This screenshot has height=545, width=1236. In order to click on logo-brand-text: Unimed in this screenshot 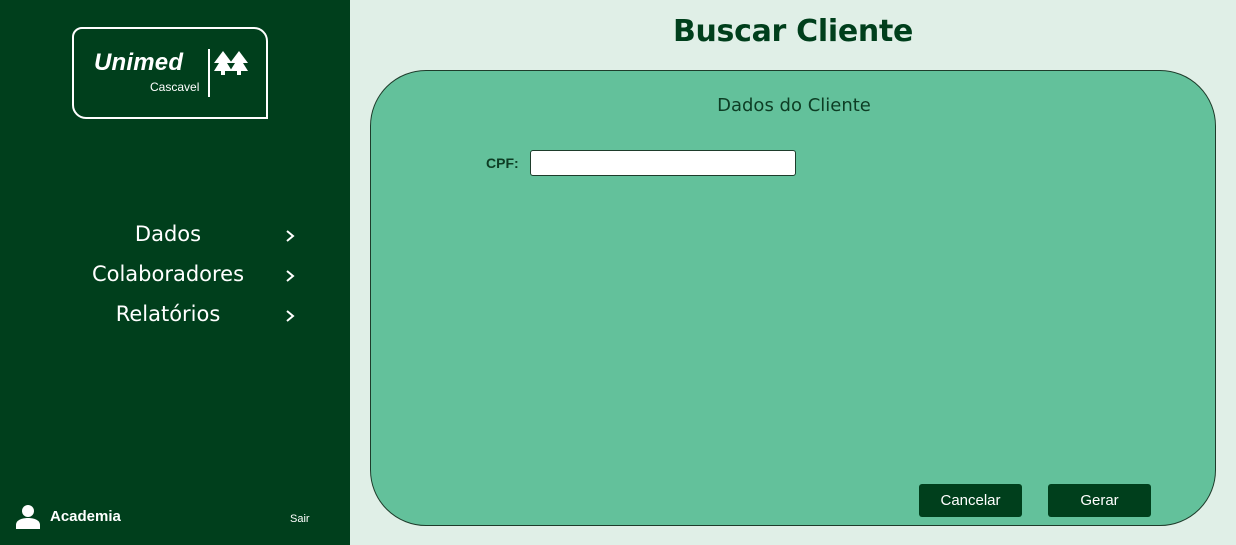, I will do `click(139, 62)`.